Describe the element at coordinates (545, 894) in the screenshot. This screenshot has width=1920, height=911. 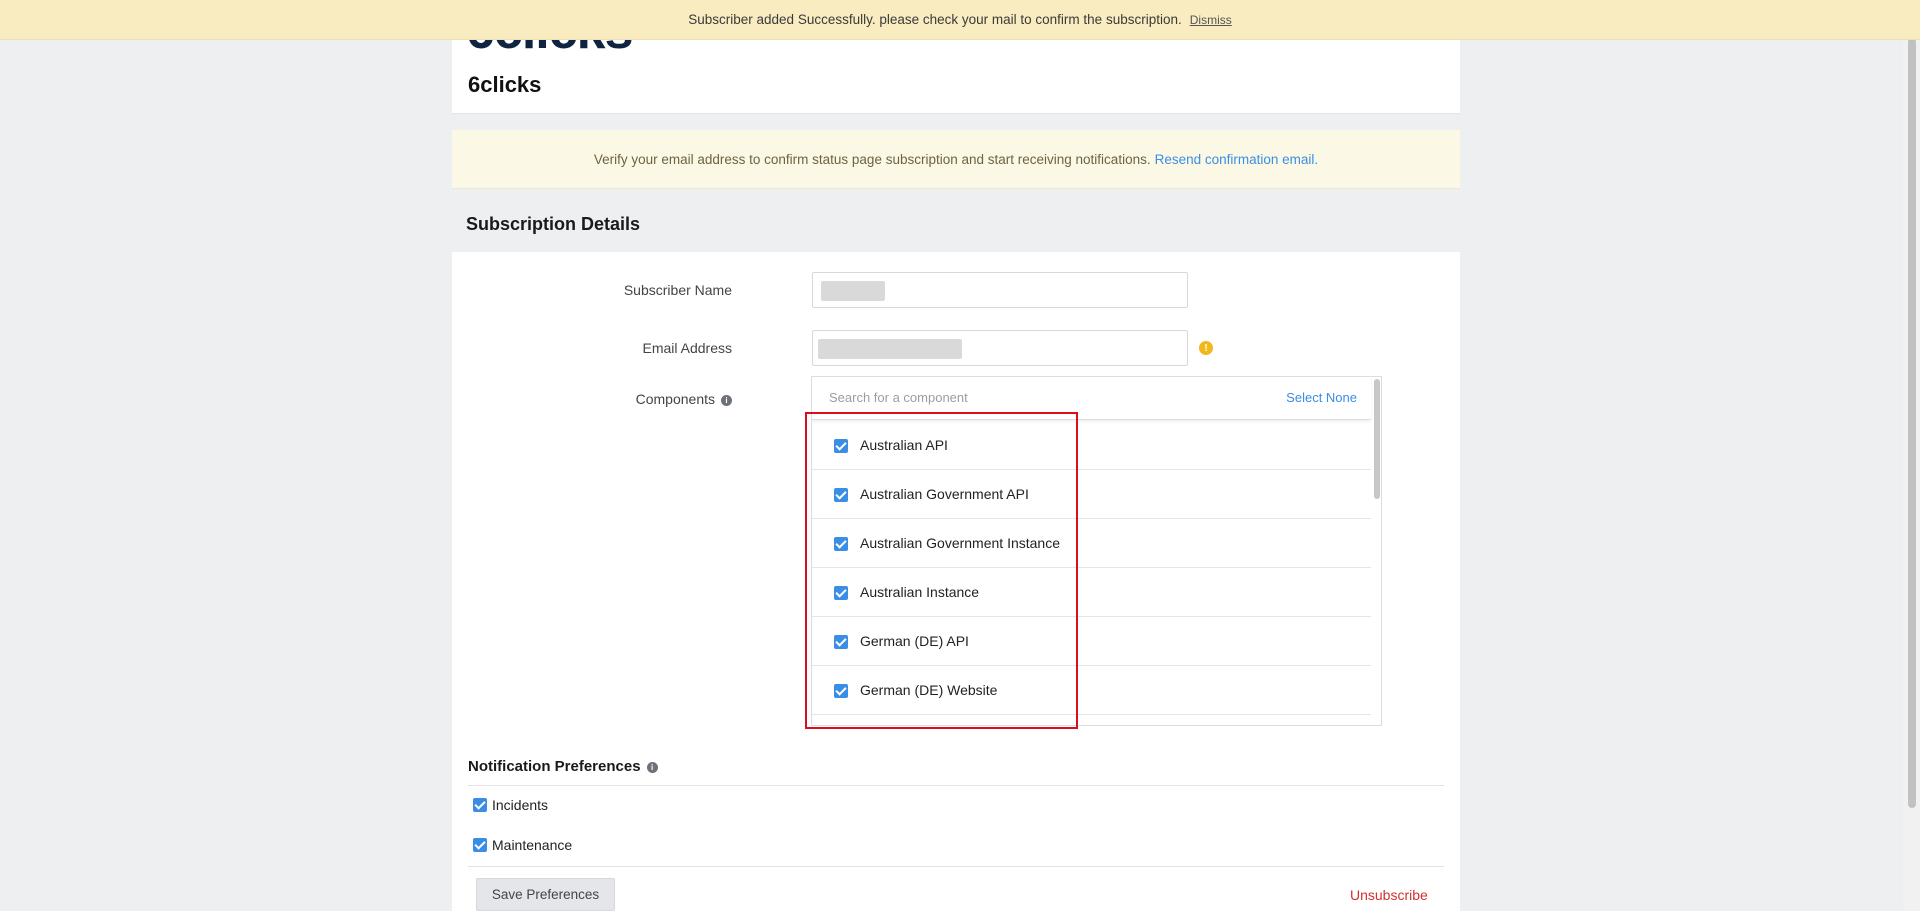
I see `save-preferences-button: Save Preferences` at that location.